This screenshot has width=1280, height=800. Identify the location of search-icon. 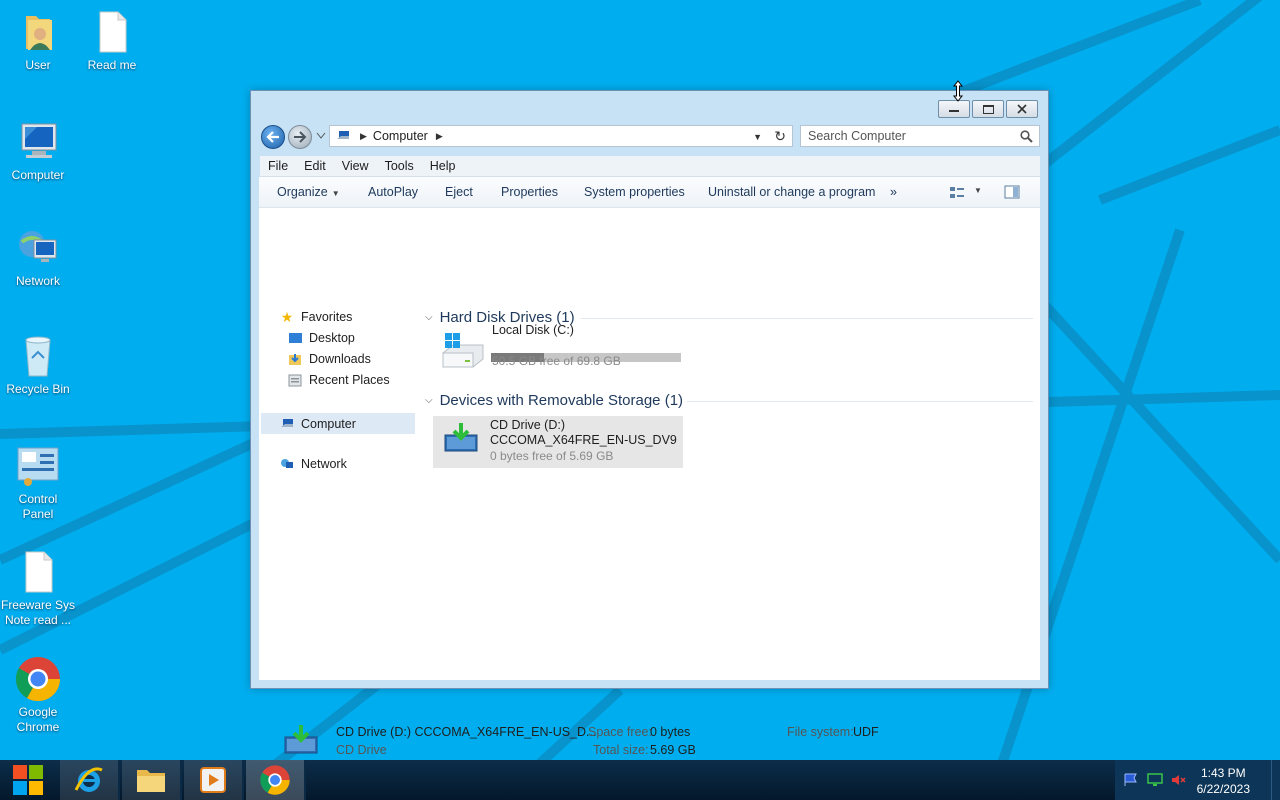
(1026, 136).